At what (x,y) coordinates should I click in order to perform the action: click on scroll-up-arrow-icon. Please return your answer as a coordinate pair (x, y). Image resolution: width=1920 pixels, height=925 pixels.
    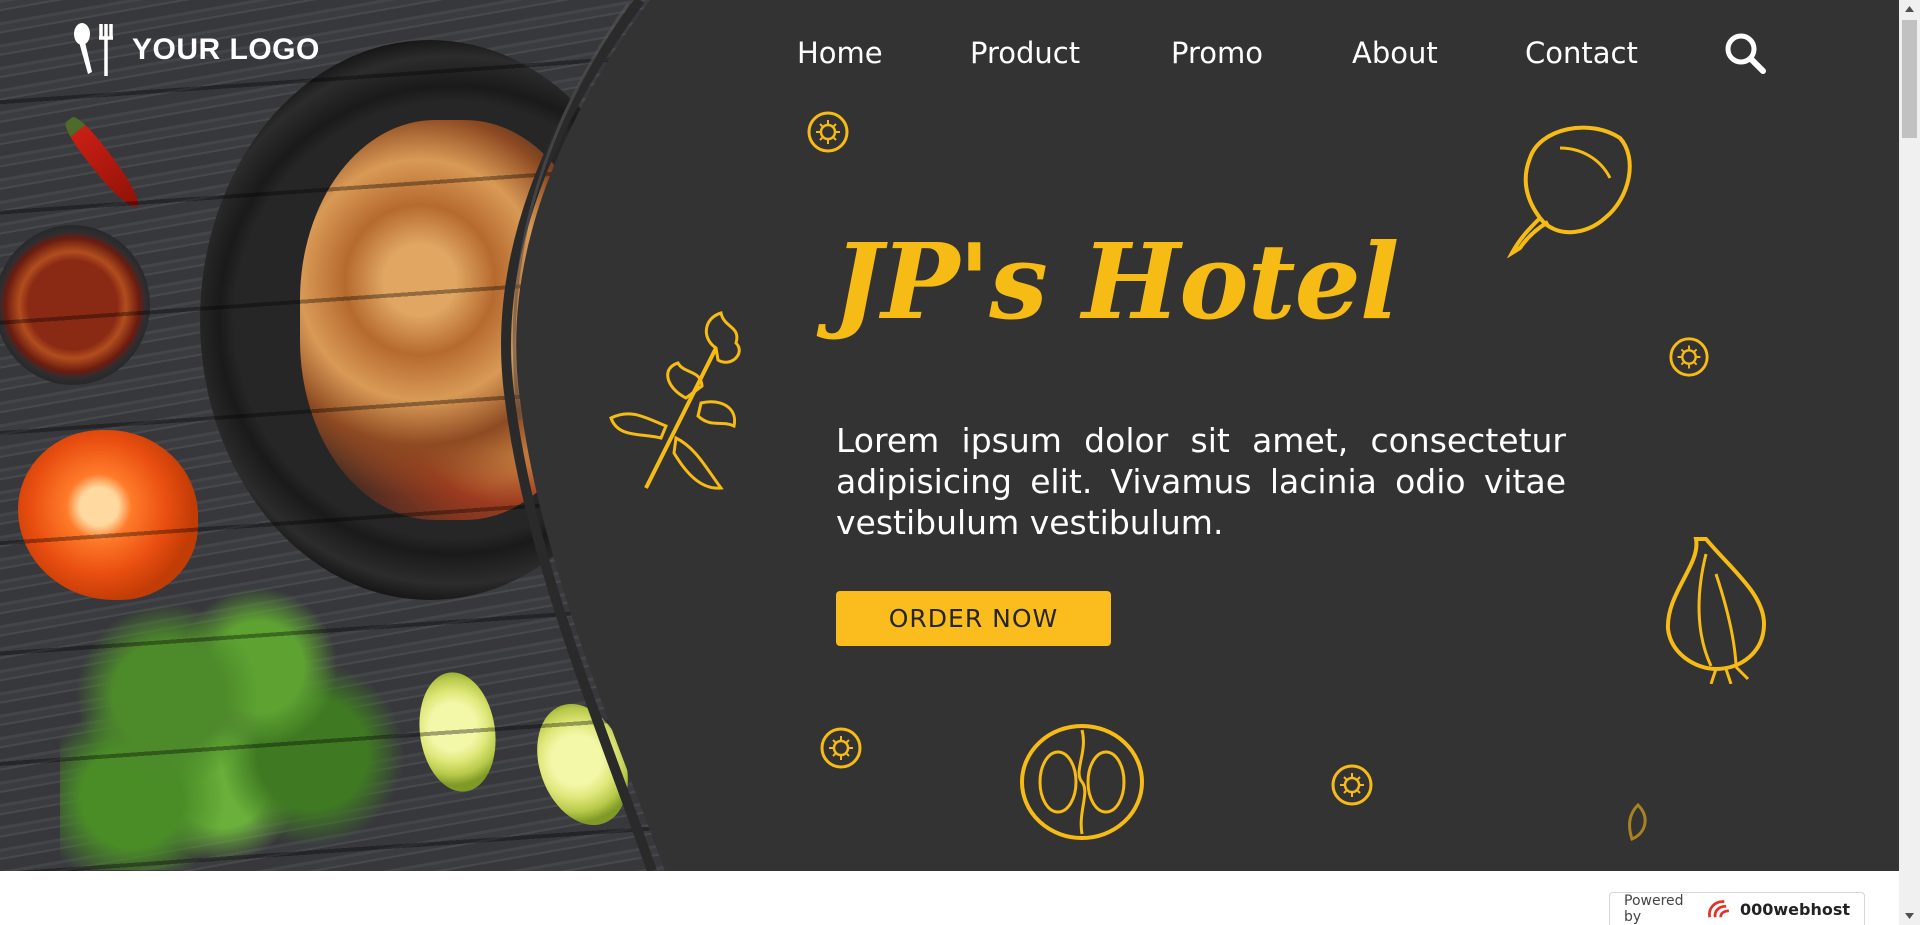
    Looking at the image, I should click on (1909, 9).